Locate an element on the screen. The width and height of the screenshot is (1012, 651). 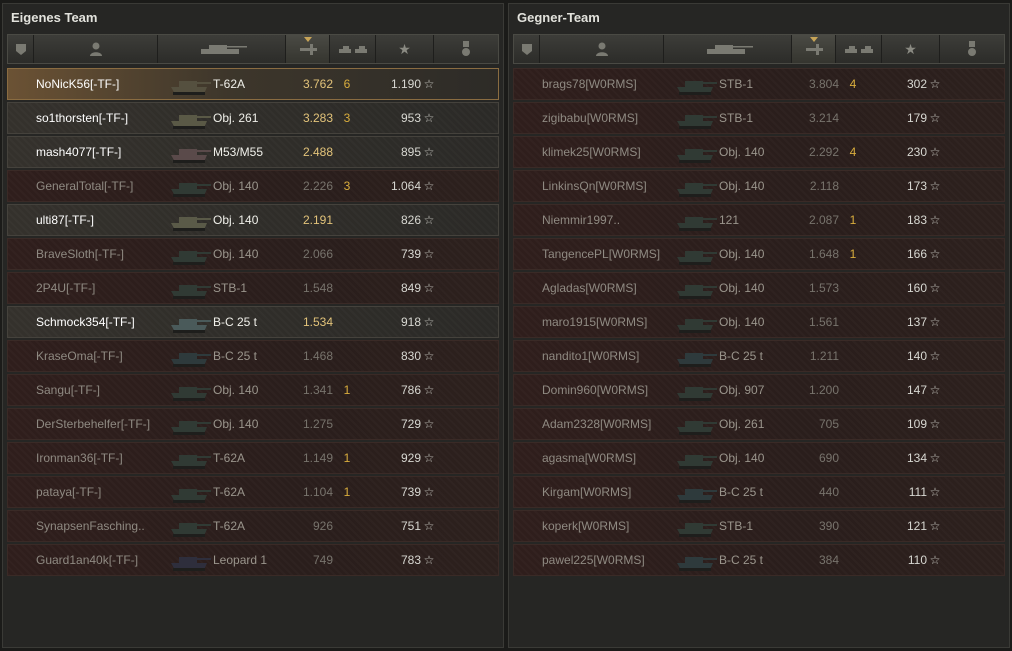
player-row: 2P4U[-TF-] STB-1 1.548 849 ☆ is located at coordinates (253, 288).